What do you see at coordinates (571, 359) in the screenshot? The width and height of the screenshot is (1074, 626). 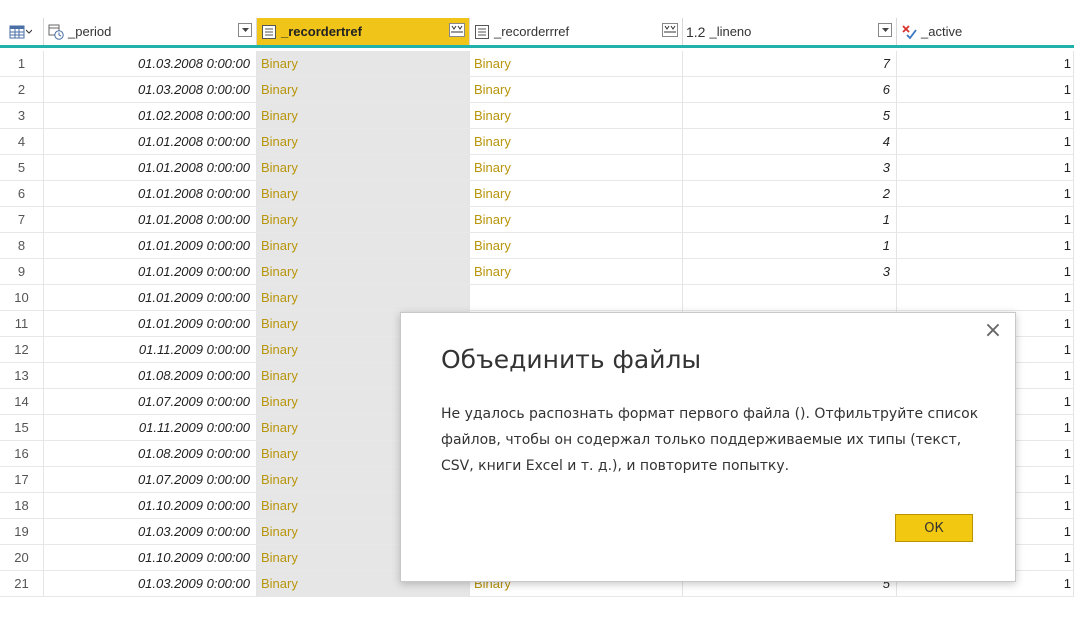 I see `dialog-title: Объединить файлы` at bounding box center [571, 359].